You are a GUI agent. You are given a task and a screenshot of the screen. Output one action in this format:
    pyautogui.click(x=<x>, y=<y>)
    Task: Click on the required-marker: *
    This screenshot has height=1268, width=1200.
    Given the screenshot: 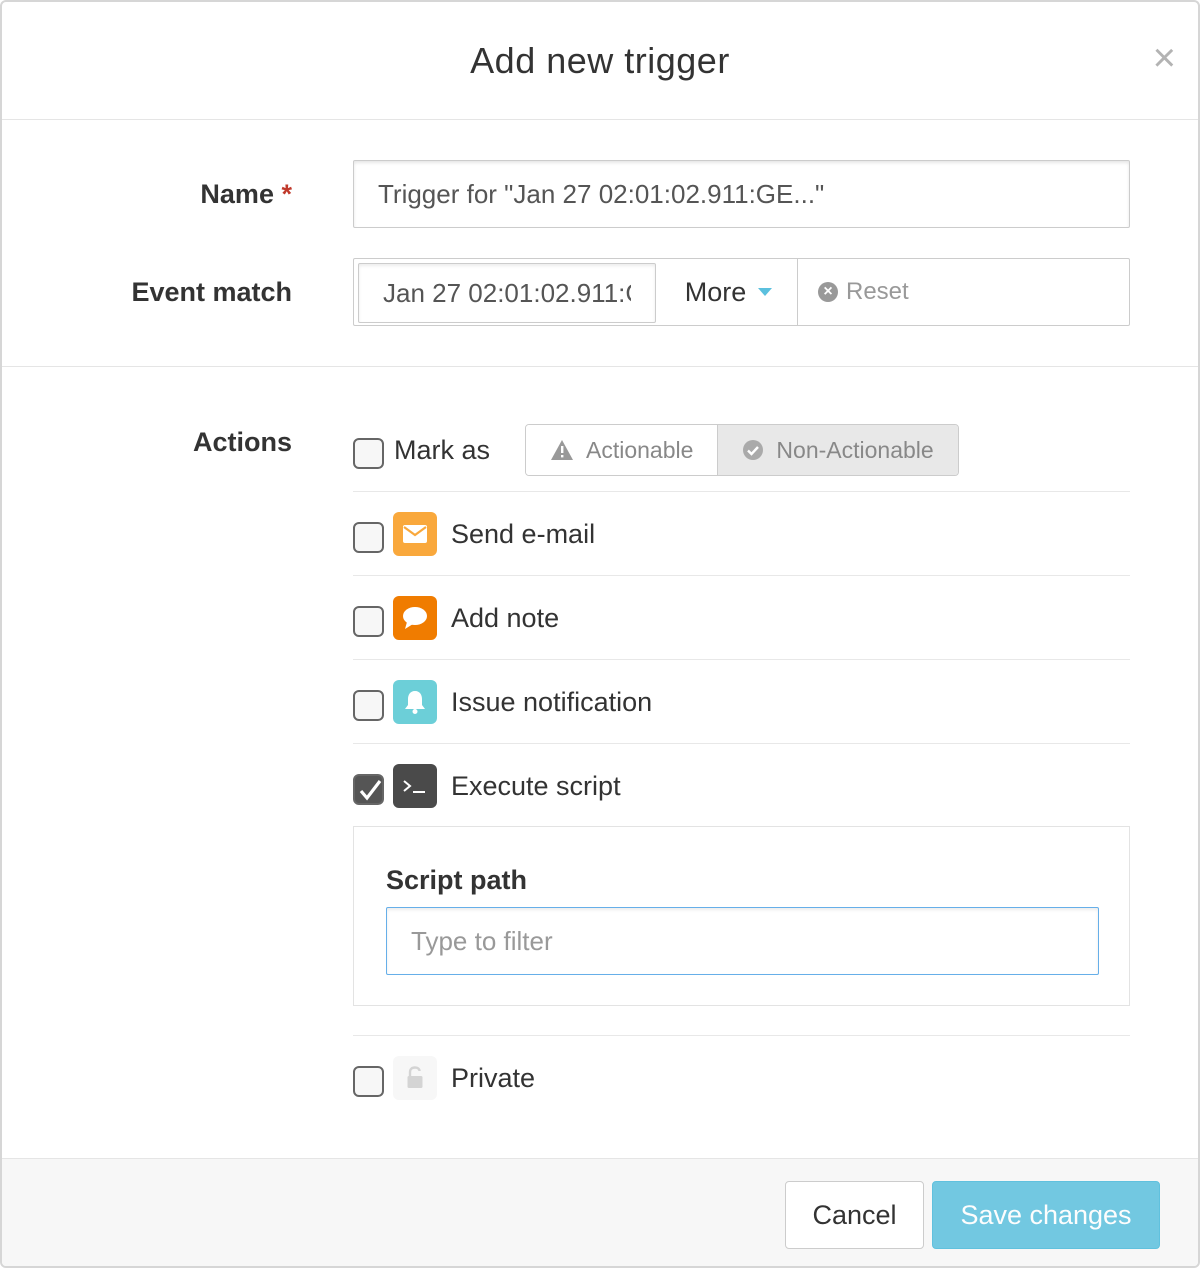 What is the action you would take?
    pyautogui.click(x=286, y=194)
    